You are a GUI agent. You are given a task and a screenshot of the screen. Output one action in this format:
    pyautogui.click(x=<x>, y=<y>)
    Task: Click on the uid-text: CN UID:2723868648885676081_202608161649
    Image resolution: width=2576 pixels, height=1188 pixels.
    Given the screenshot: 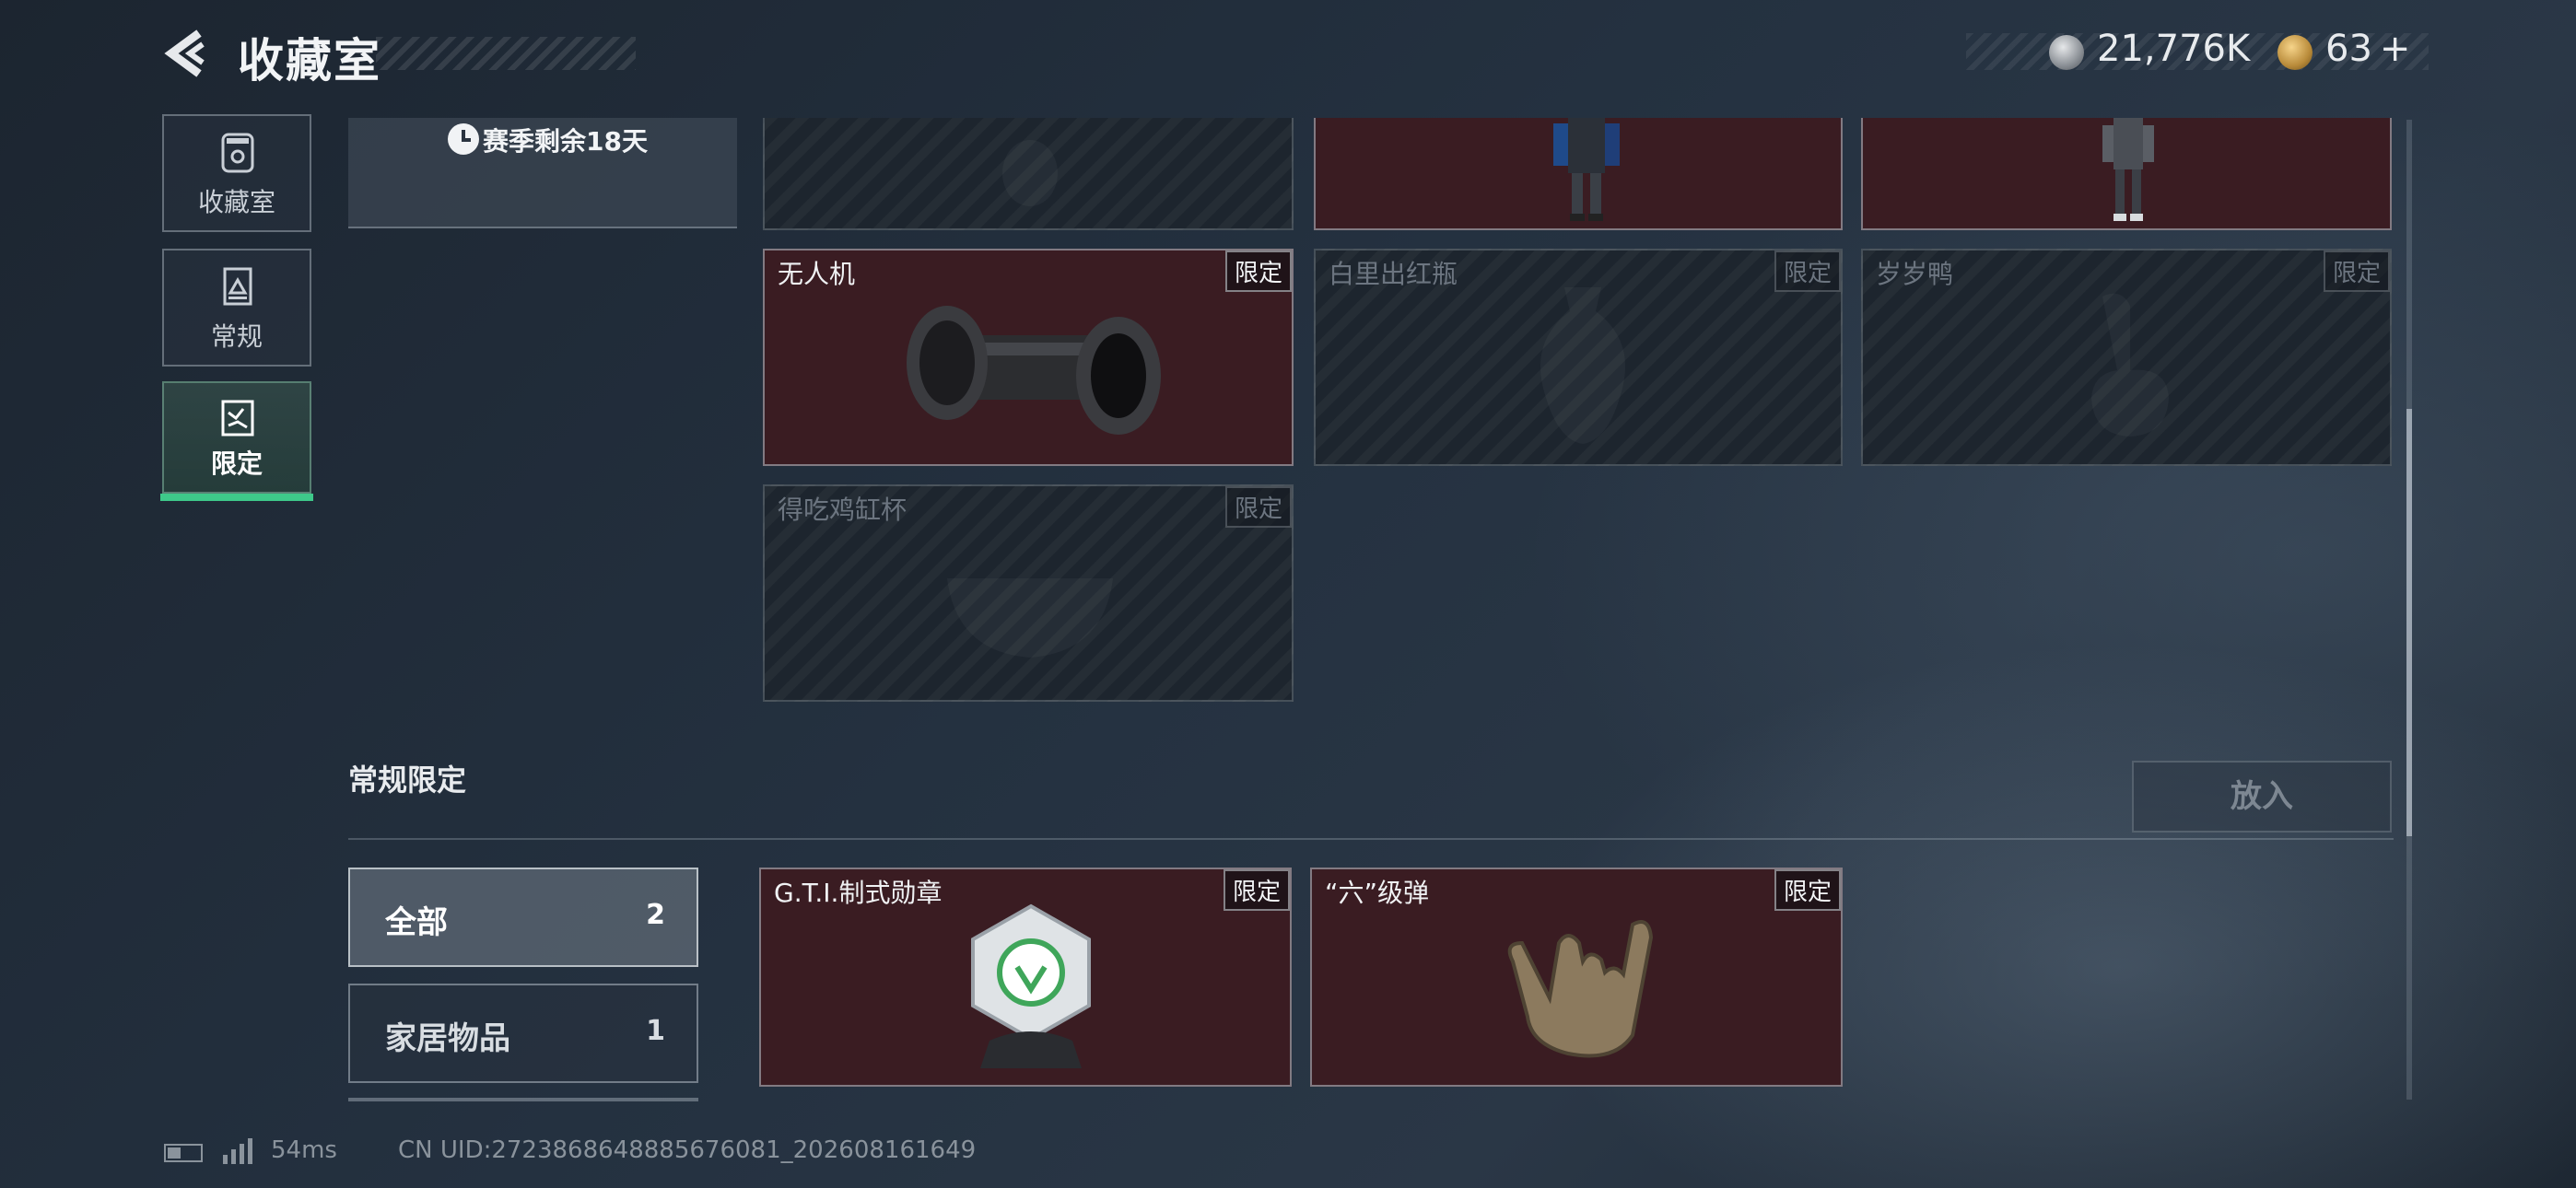 What is the action you would take?
    pyautogui.click(x=687, y=1150)
    